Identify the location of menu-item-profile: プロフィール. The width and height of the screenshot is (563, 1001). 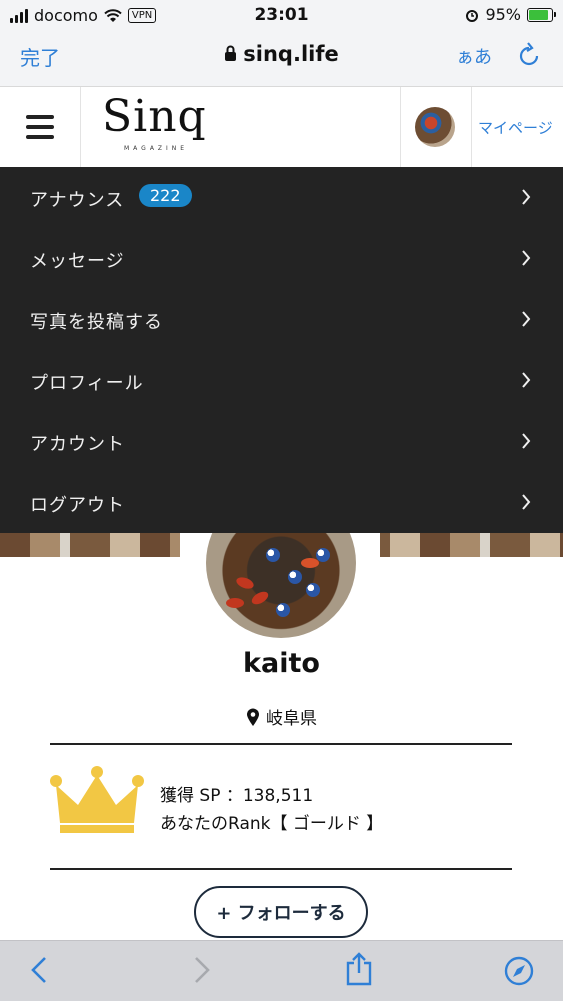
(281, 380).